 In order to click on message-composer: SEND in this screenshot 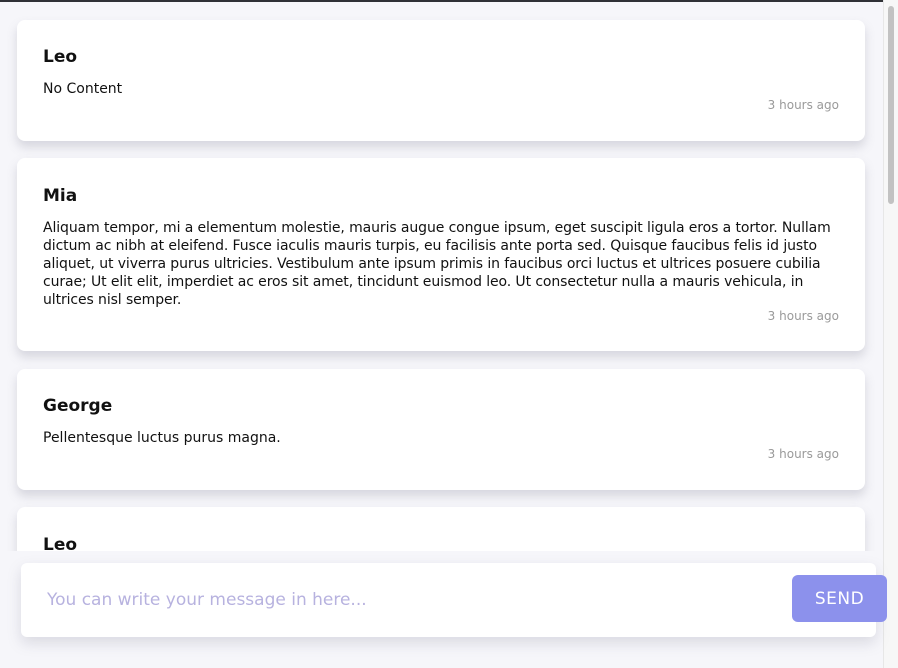, I will do `click(454, 600)`.